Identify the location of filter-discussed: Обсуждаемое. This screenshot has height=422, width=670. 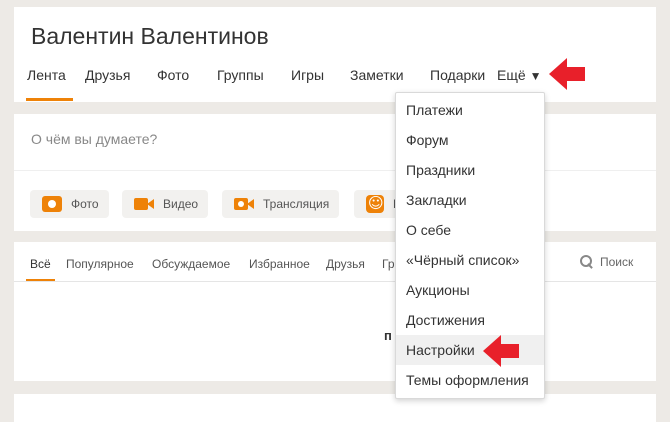
(191, 264).